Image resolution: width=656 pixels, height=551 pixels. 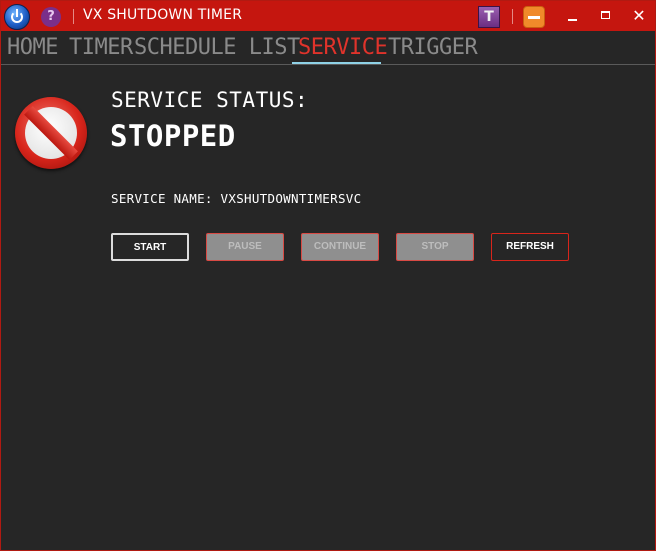 I want to click on title-divider-right, so click(x=512, y=16).